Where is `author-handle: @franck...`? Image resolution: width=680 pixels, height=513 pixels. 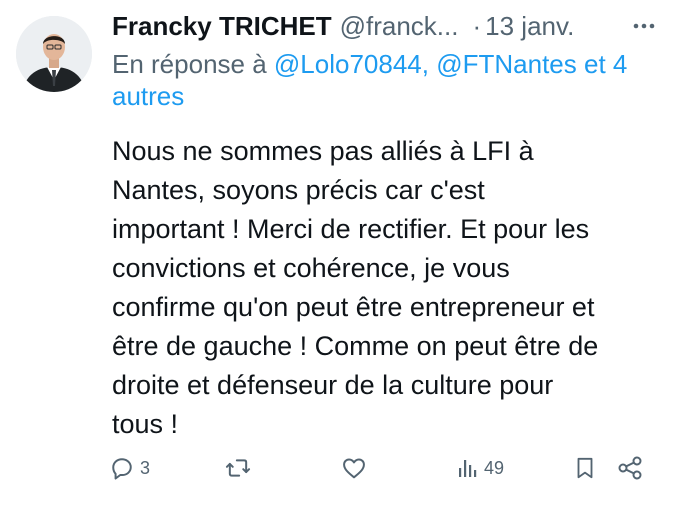 author-handle: @franck... is located at coordinates (399, 26).